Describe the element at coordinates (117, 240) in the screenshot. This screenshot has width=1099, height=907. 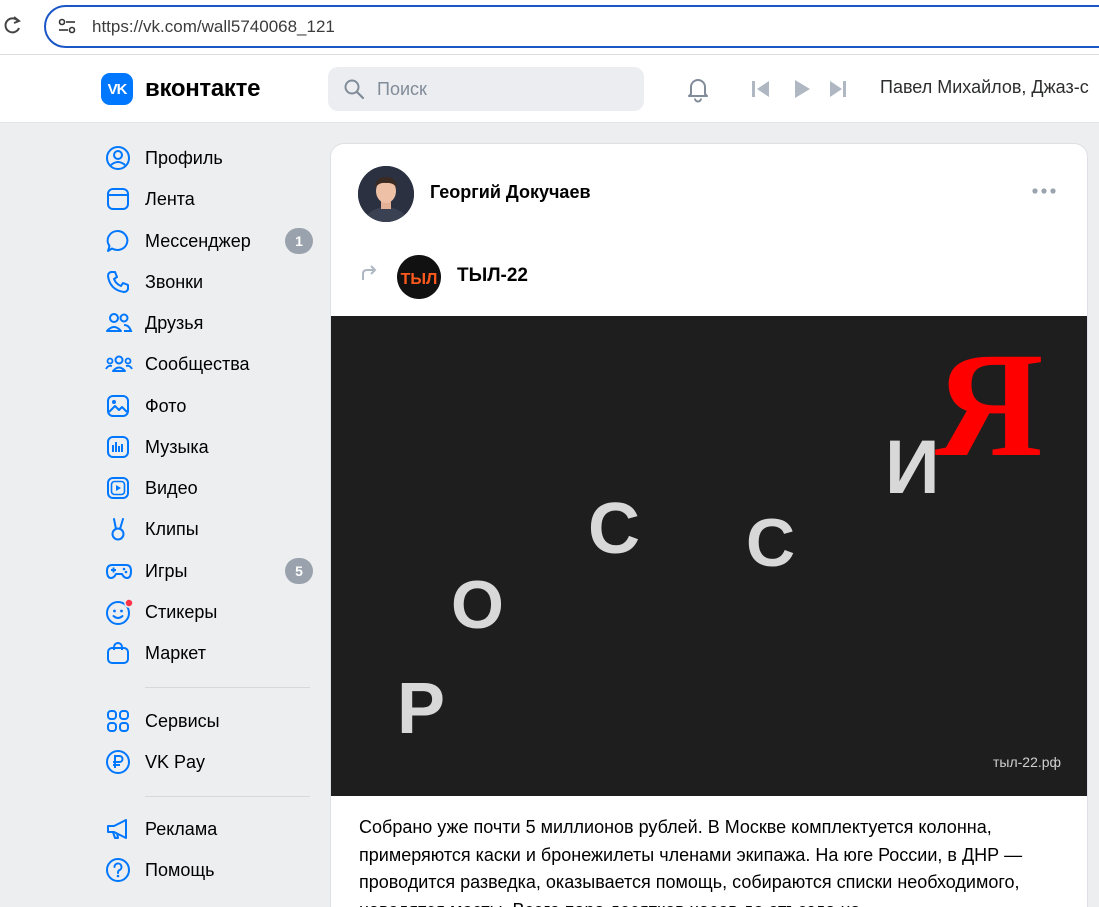
I see `messenger-icon` at that location.